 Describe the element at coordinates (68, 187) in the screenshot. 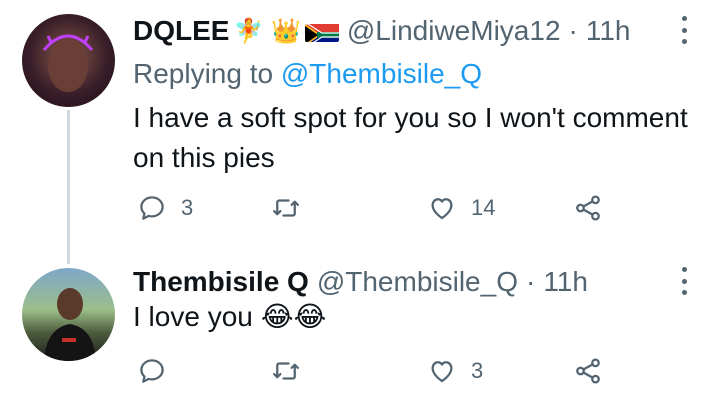

I see `thread-line` at that location.